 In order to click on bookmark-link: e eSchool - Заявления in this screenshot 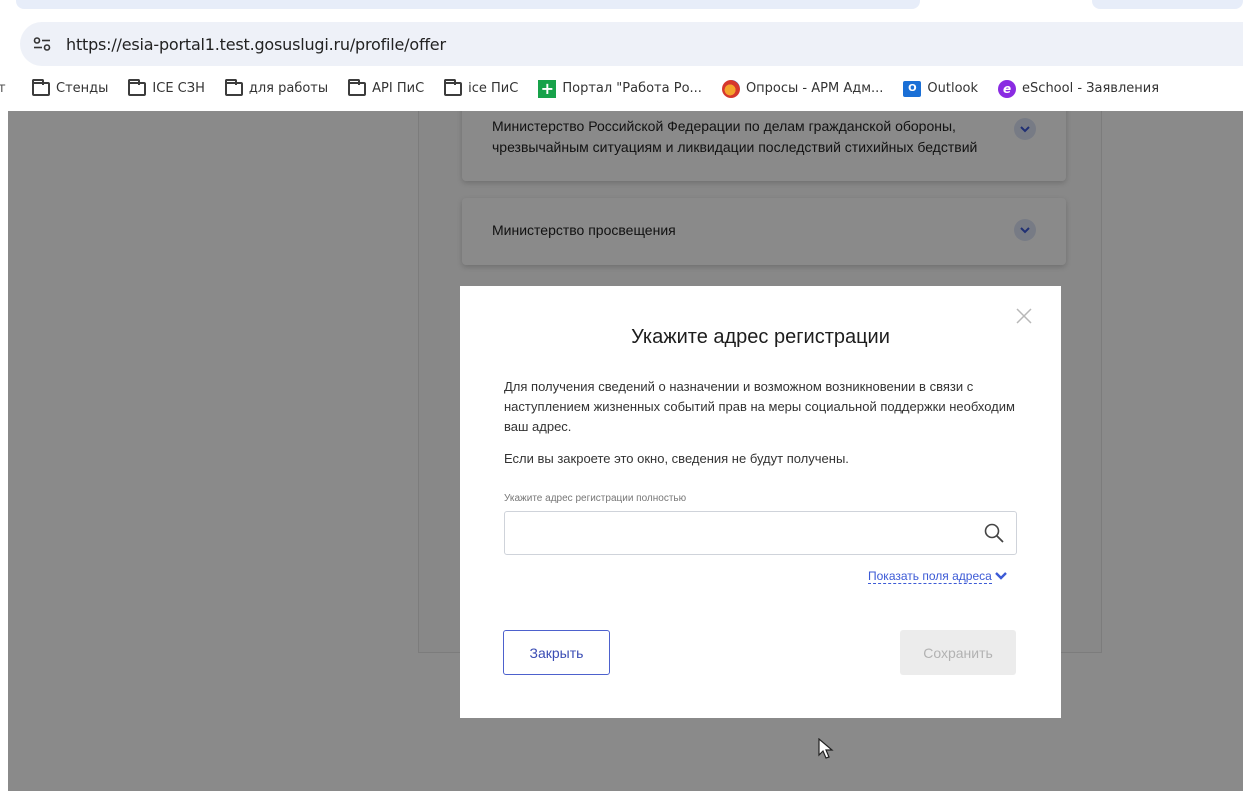, I will do `click(1078, 89)`.